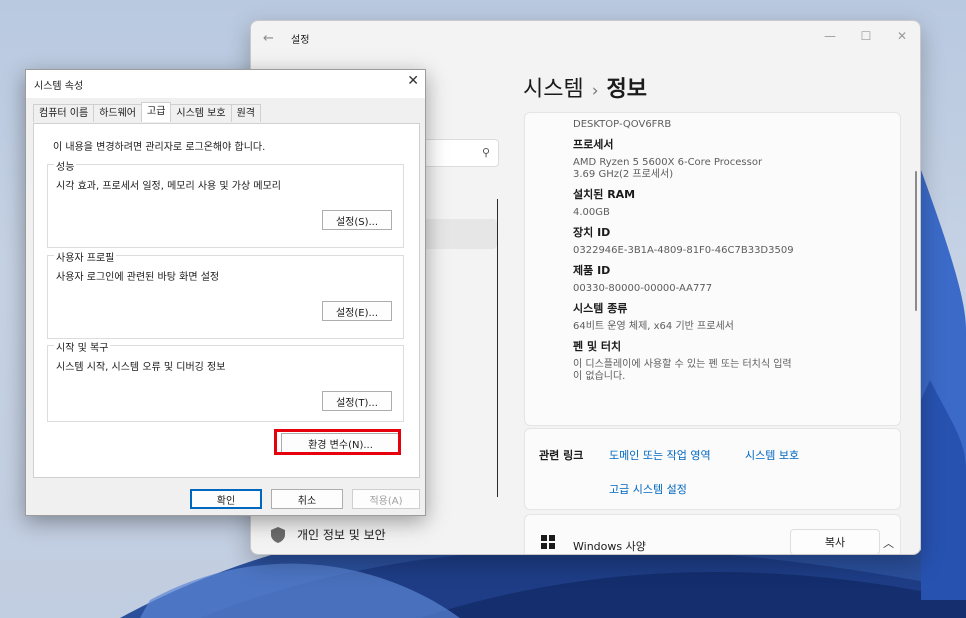 This screenshot has width=966, height=618. What do you see at coordinates (622, 124) in the screenshot?
I see `device-name-value: DESKTOP-QOV6FRB` at bounding box center [622, 124].